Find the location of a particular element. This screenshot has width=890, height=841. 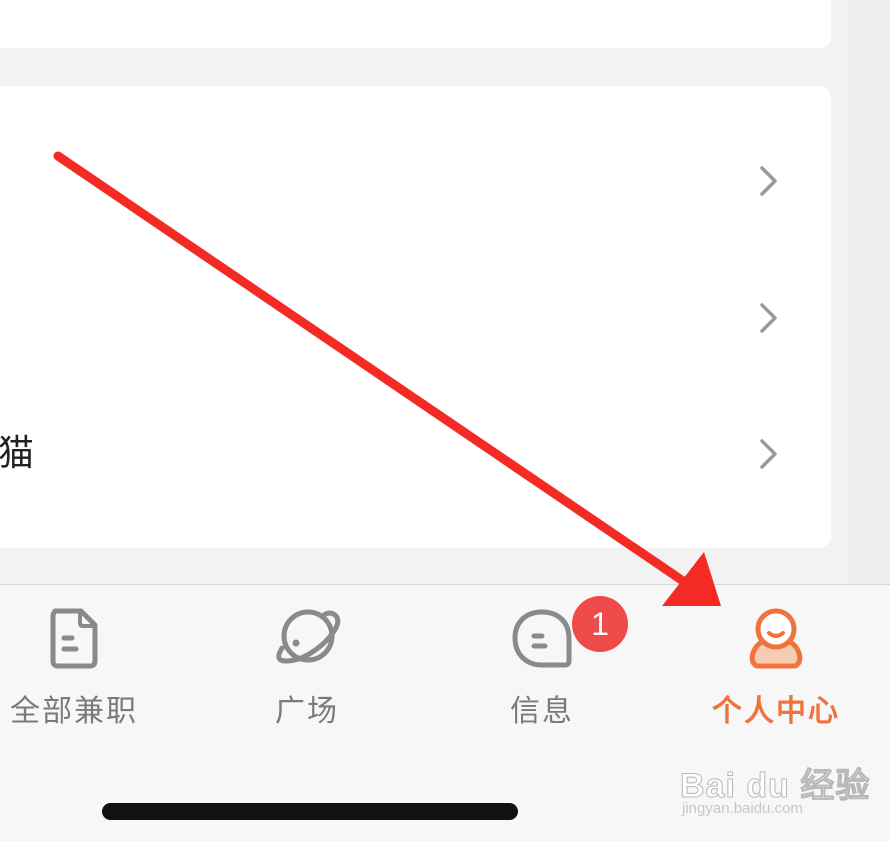

baidu-jingyan-watermark: Bai du 经验 jingyan.baidu.com is located at coordinates (779, 793).